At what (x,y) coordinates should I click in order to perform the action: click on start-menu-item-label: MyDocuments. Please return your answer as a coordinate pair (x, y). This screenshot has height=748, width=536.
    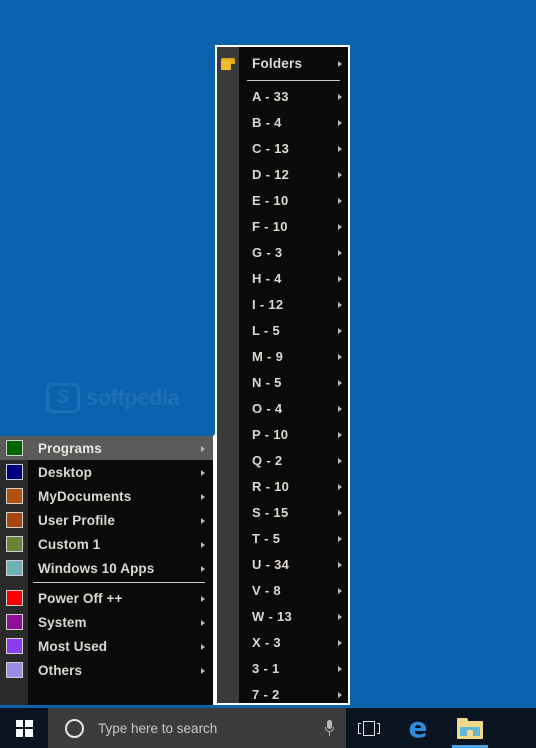
    Looking at the image, I should click on (85, 496).